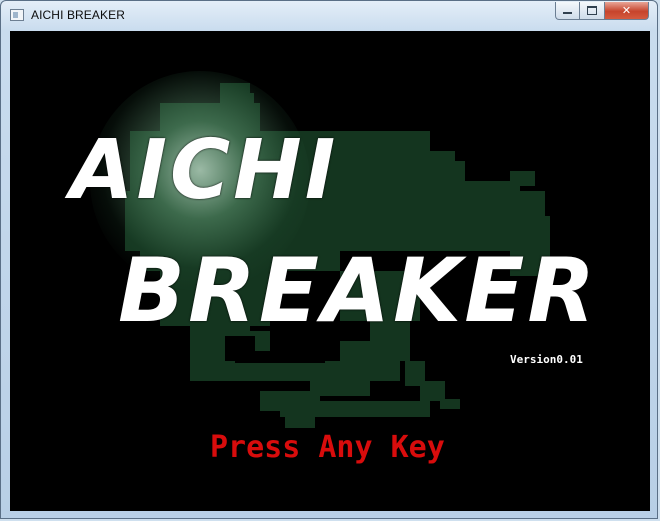  I want to click on close-button: ✕, so click(627, 11).